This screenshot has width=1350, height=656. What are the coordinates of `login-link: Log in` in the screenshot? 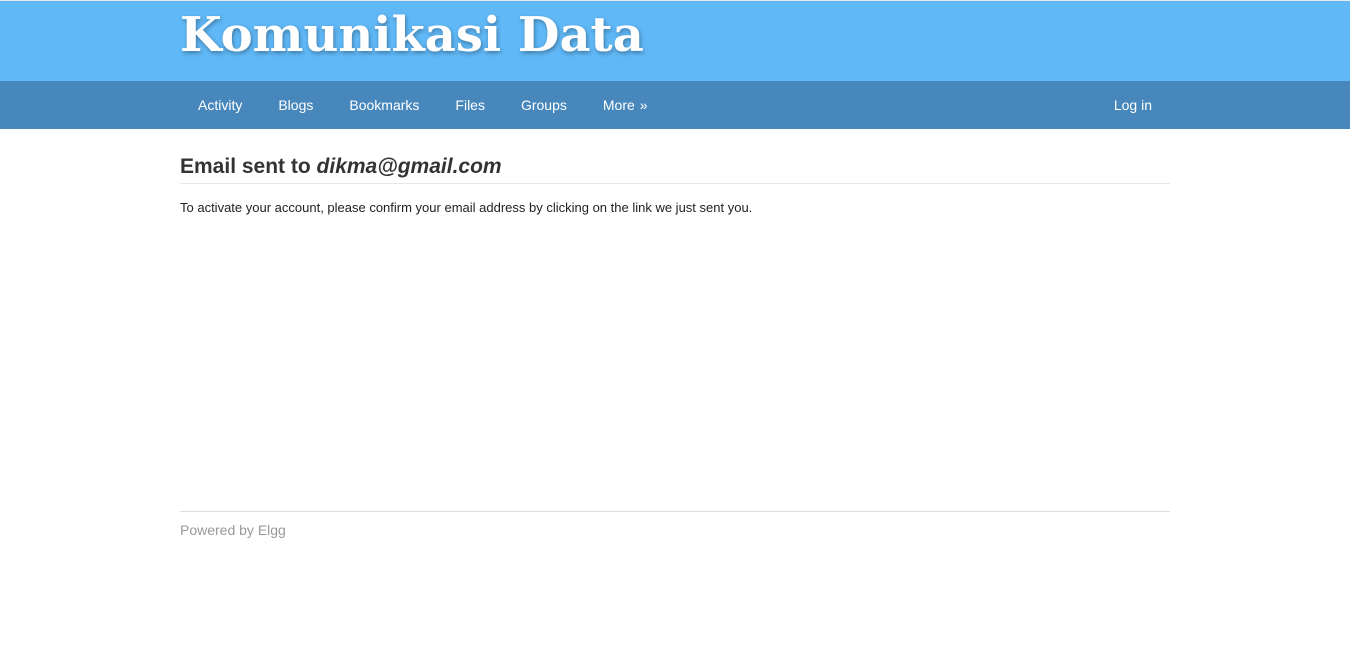 It's located at (1133, 105).